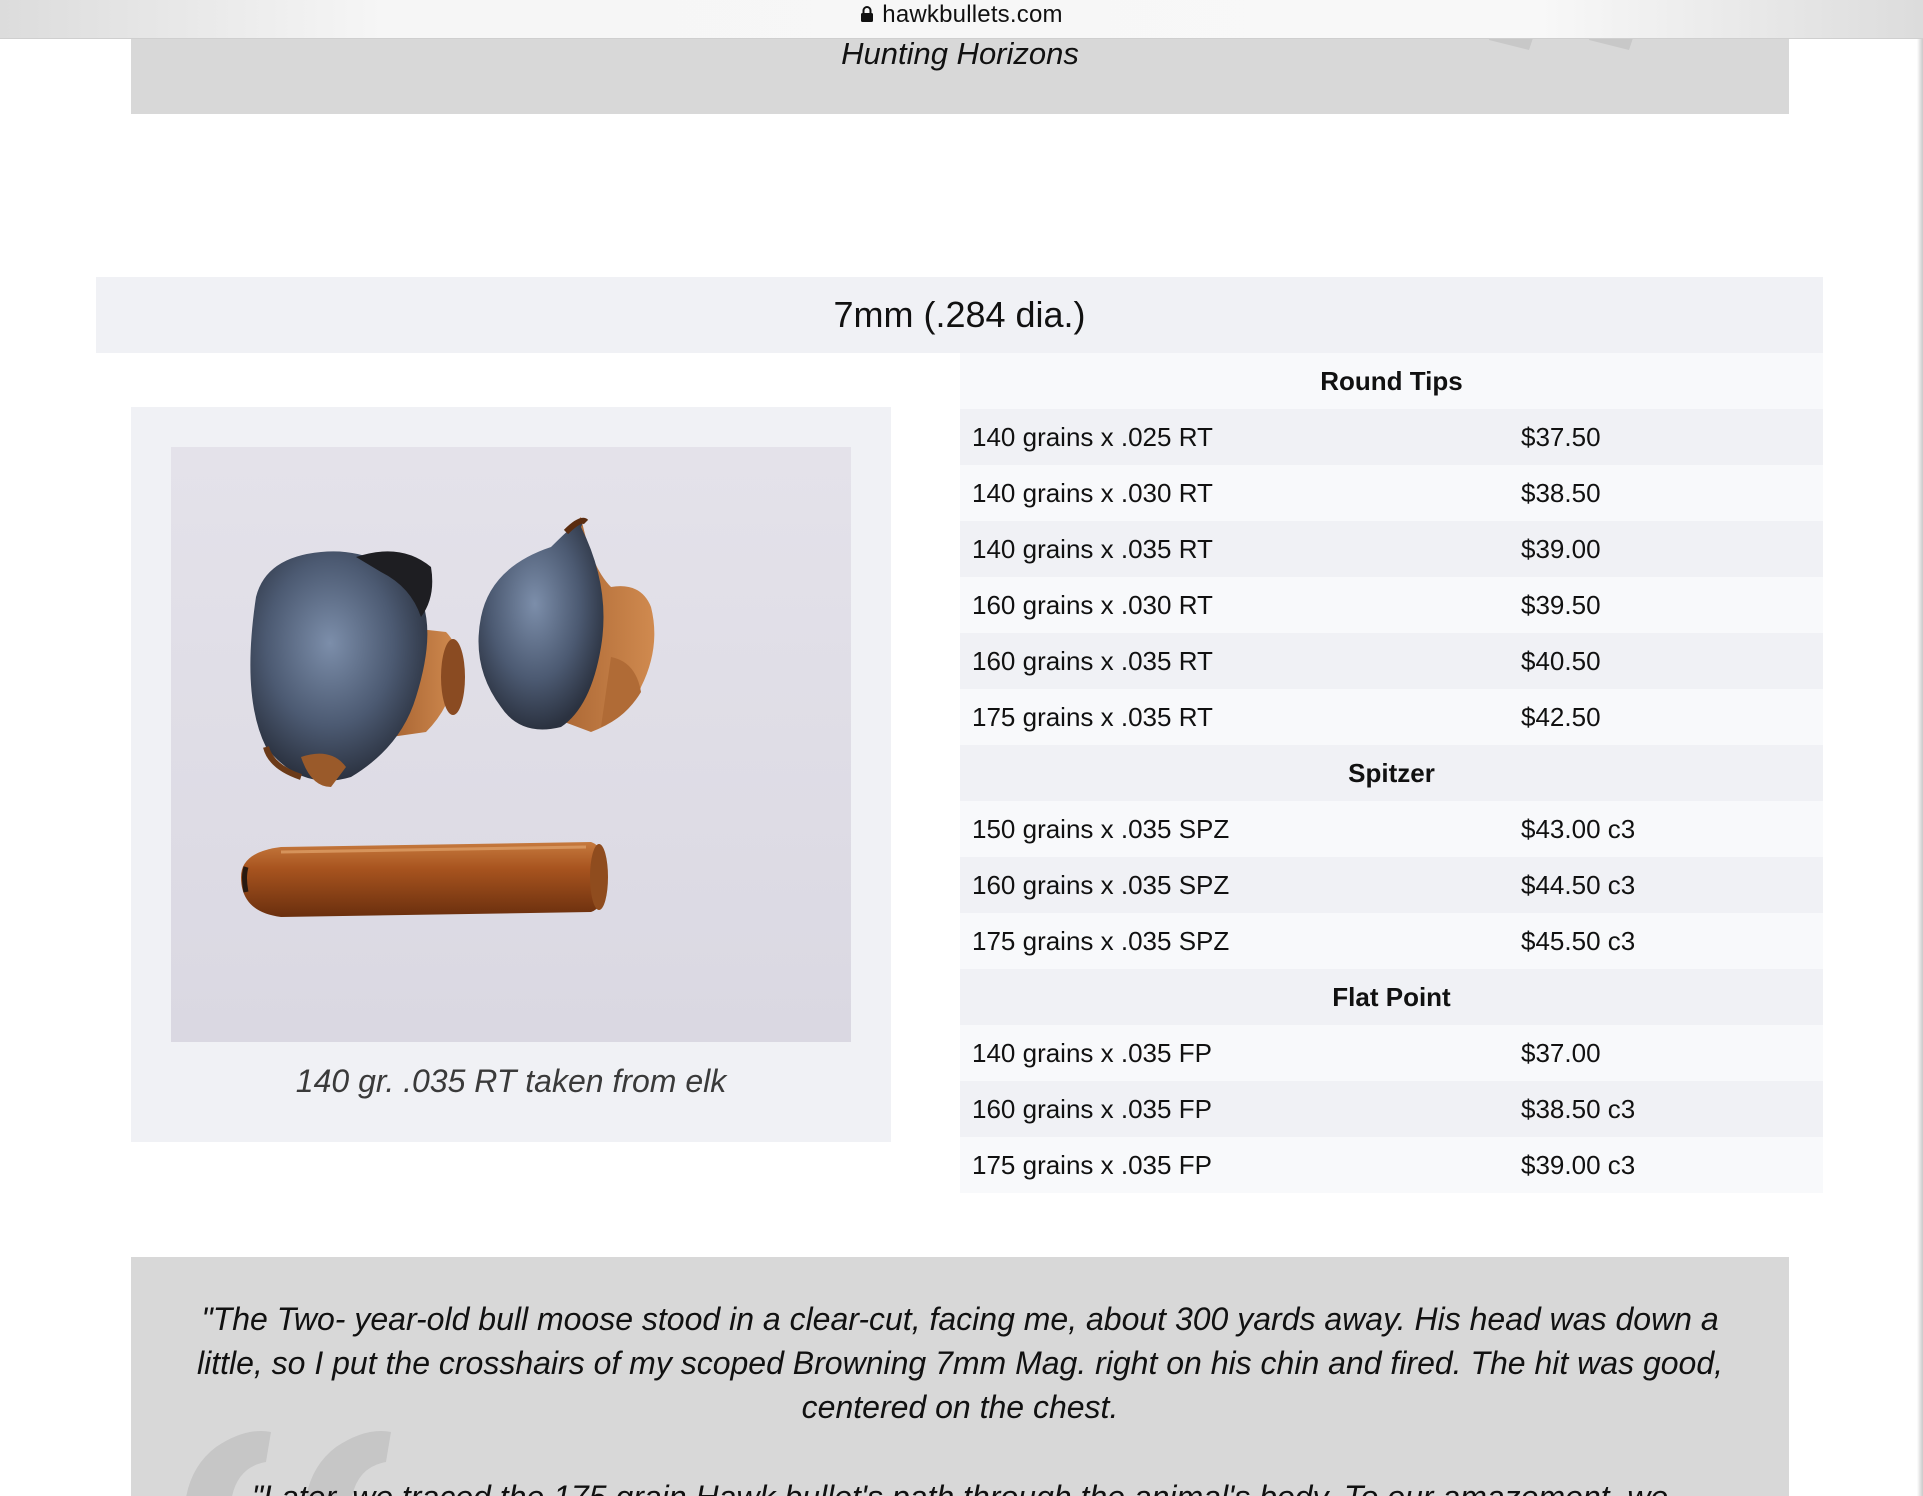  I want to click on table-row: 140 grains x .035 RT $39.00, so click(1391, 549).